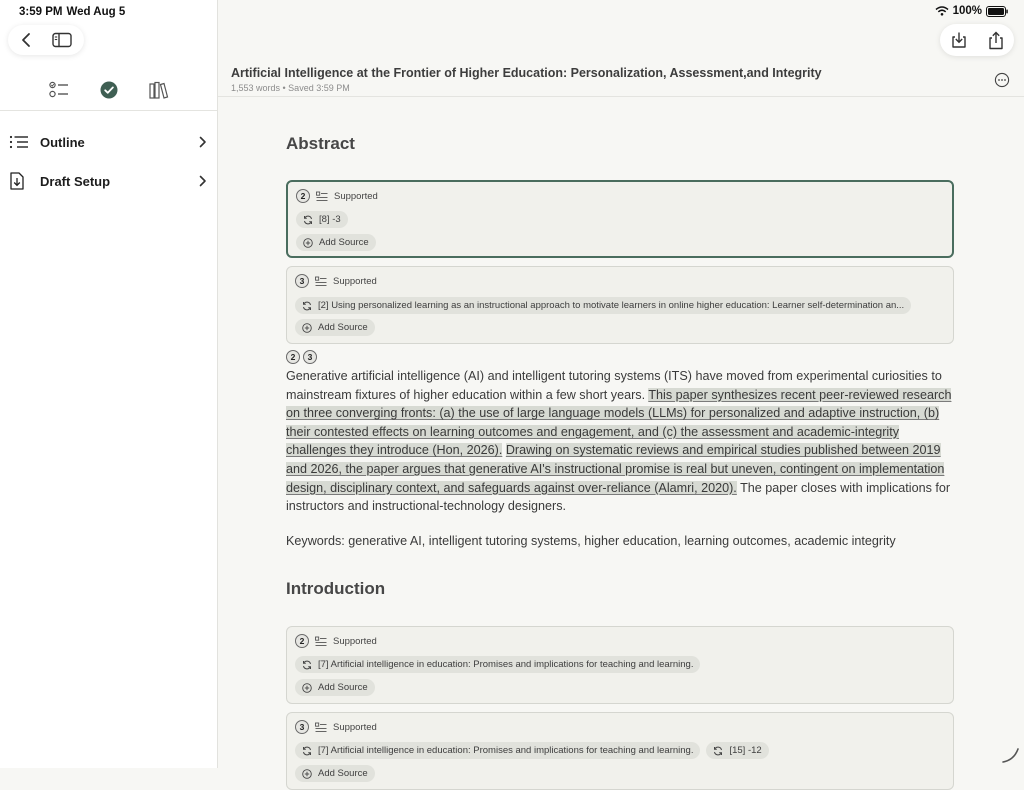 The height and width of the screenshot is (790, 1024). Describe the element at coordinates (320, 143) in the screenshot. I see `section-heading-abstract: Abstract` at that location.